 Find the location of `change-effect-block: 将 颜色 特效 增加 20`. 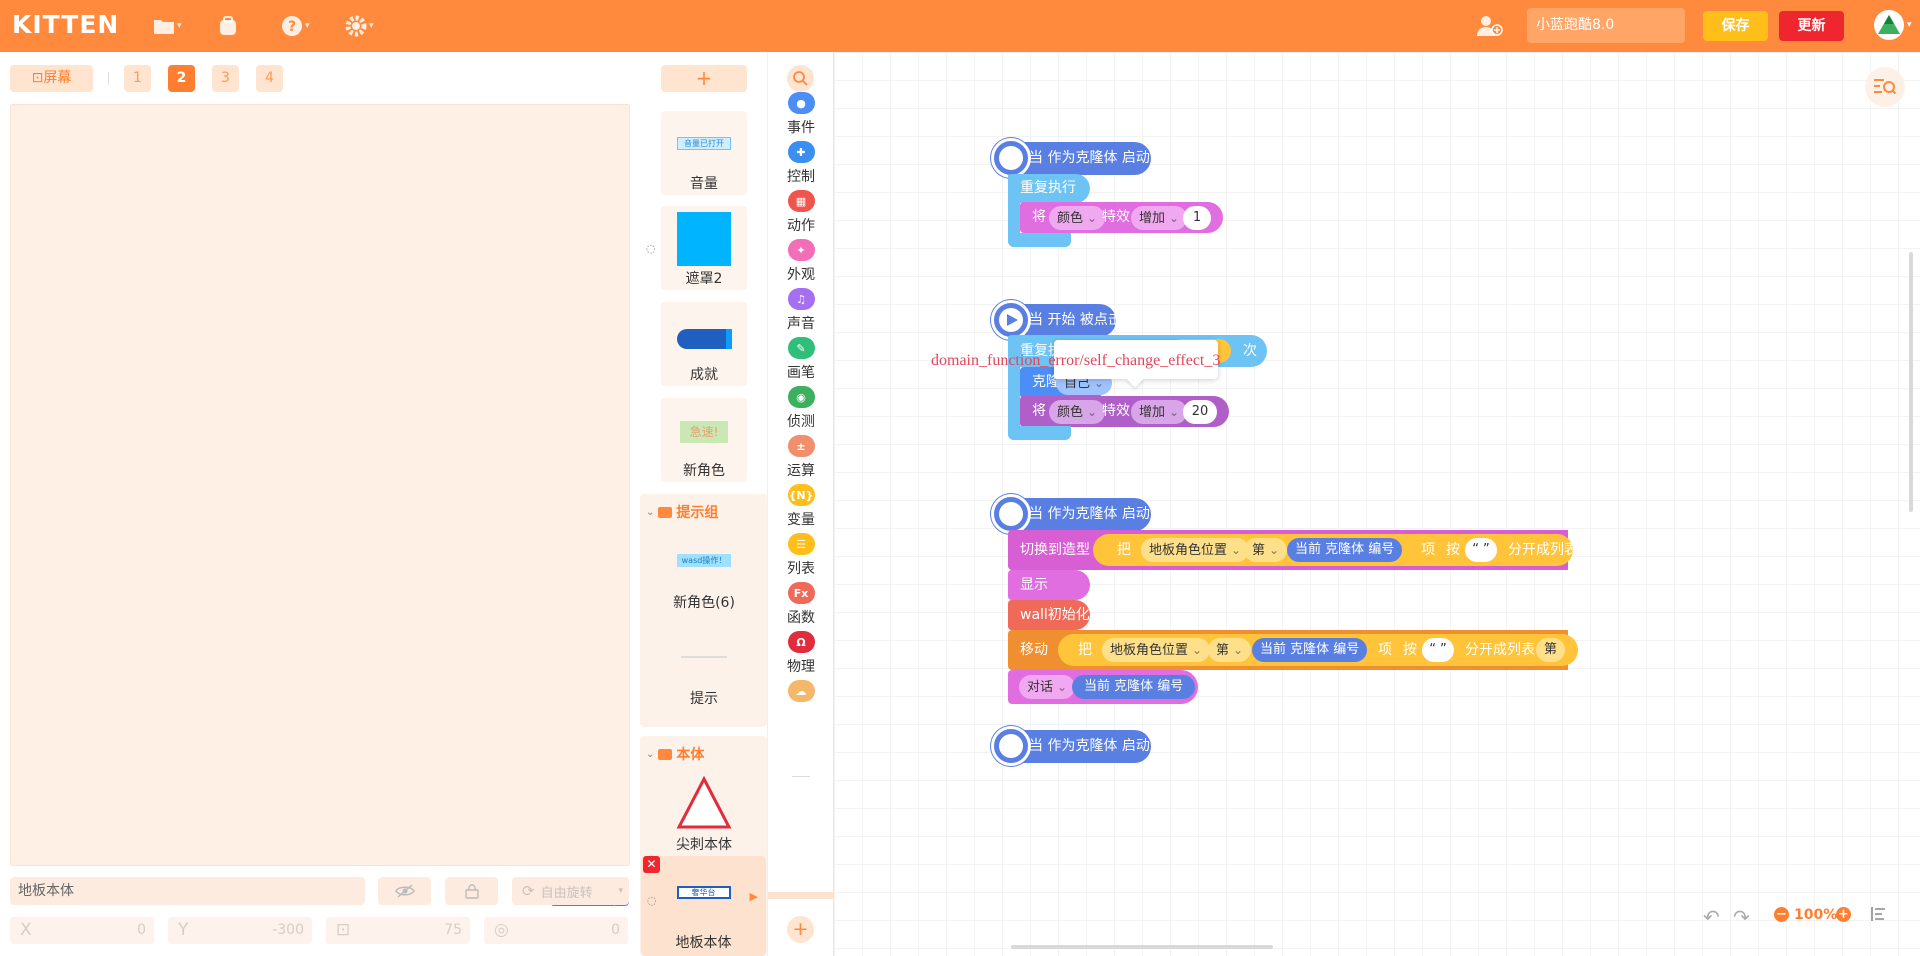

change-effect-block: 将 颜色 特效 增加 20 is located at coordinates (1124, 411).